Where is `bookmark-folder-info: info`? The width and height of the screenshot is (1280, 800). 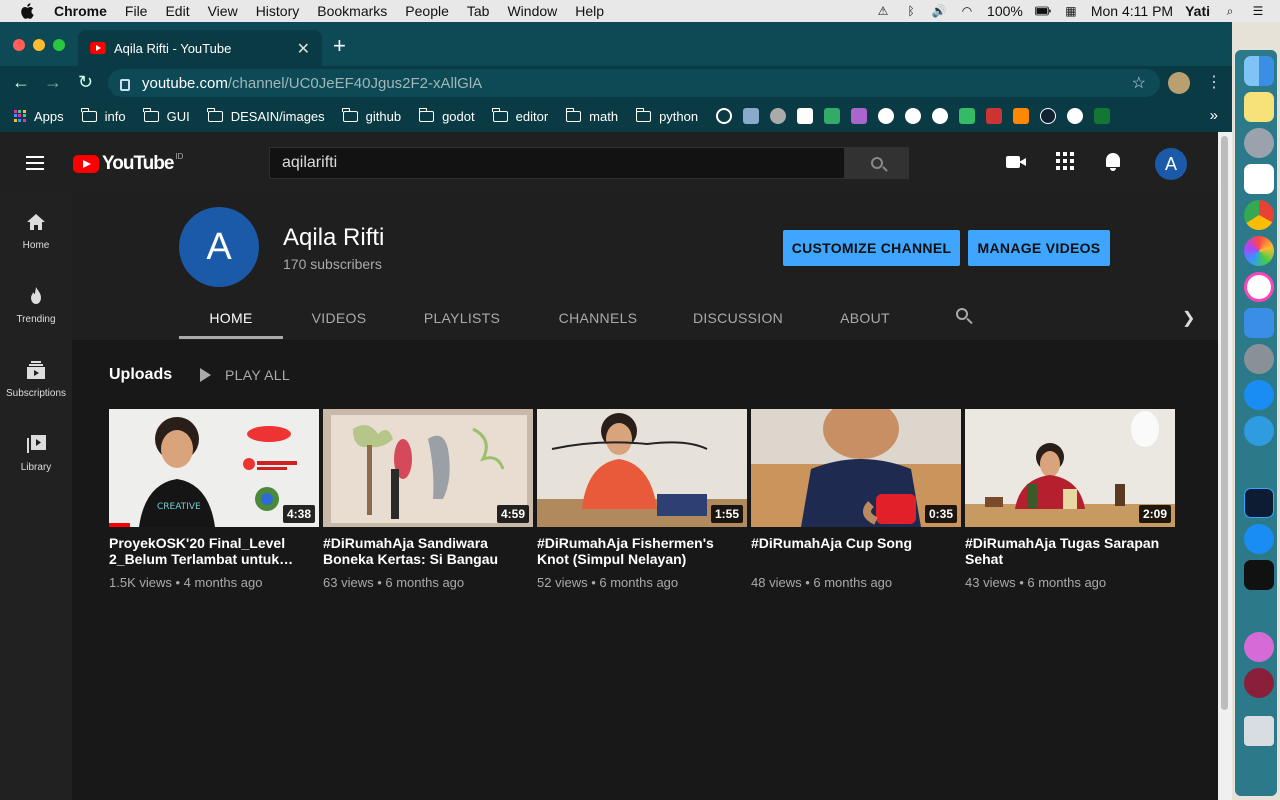
bookmark-folder-info: info is located at coordinates (103, 115).